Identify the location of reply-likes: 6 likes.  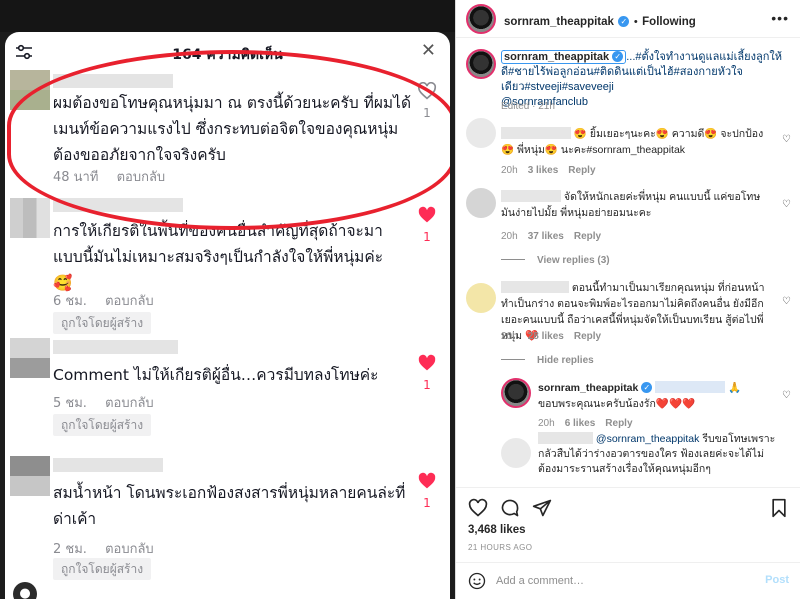
(580, 423).